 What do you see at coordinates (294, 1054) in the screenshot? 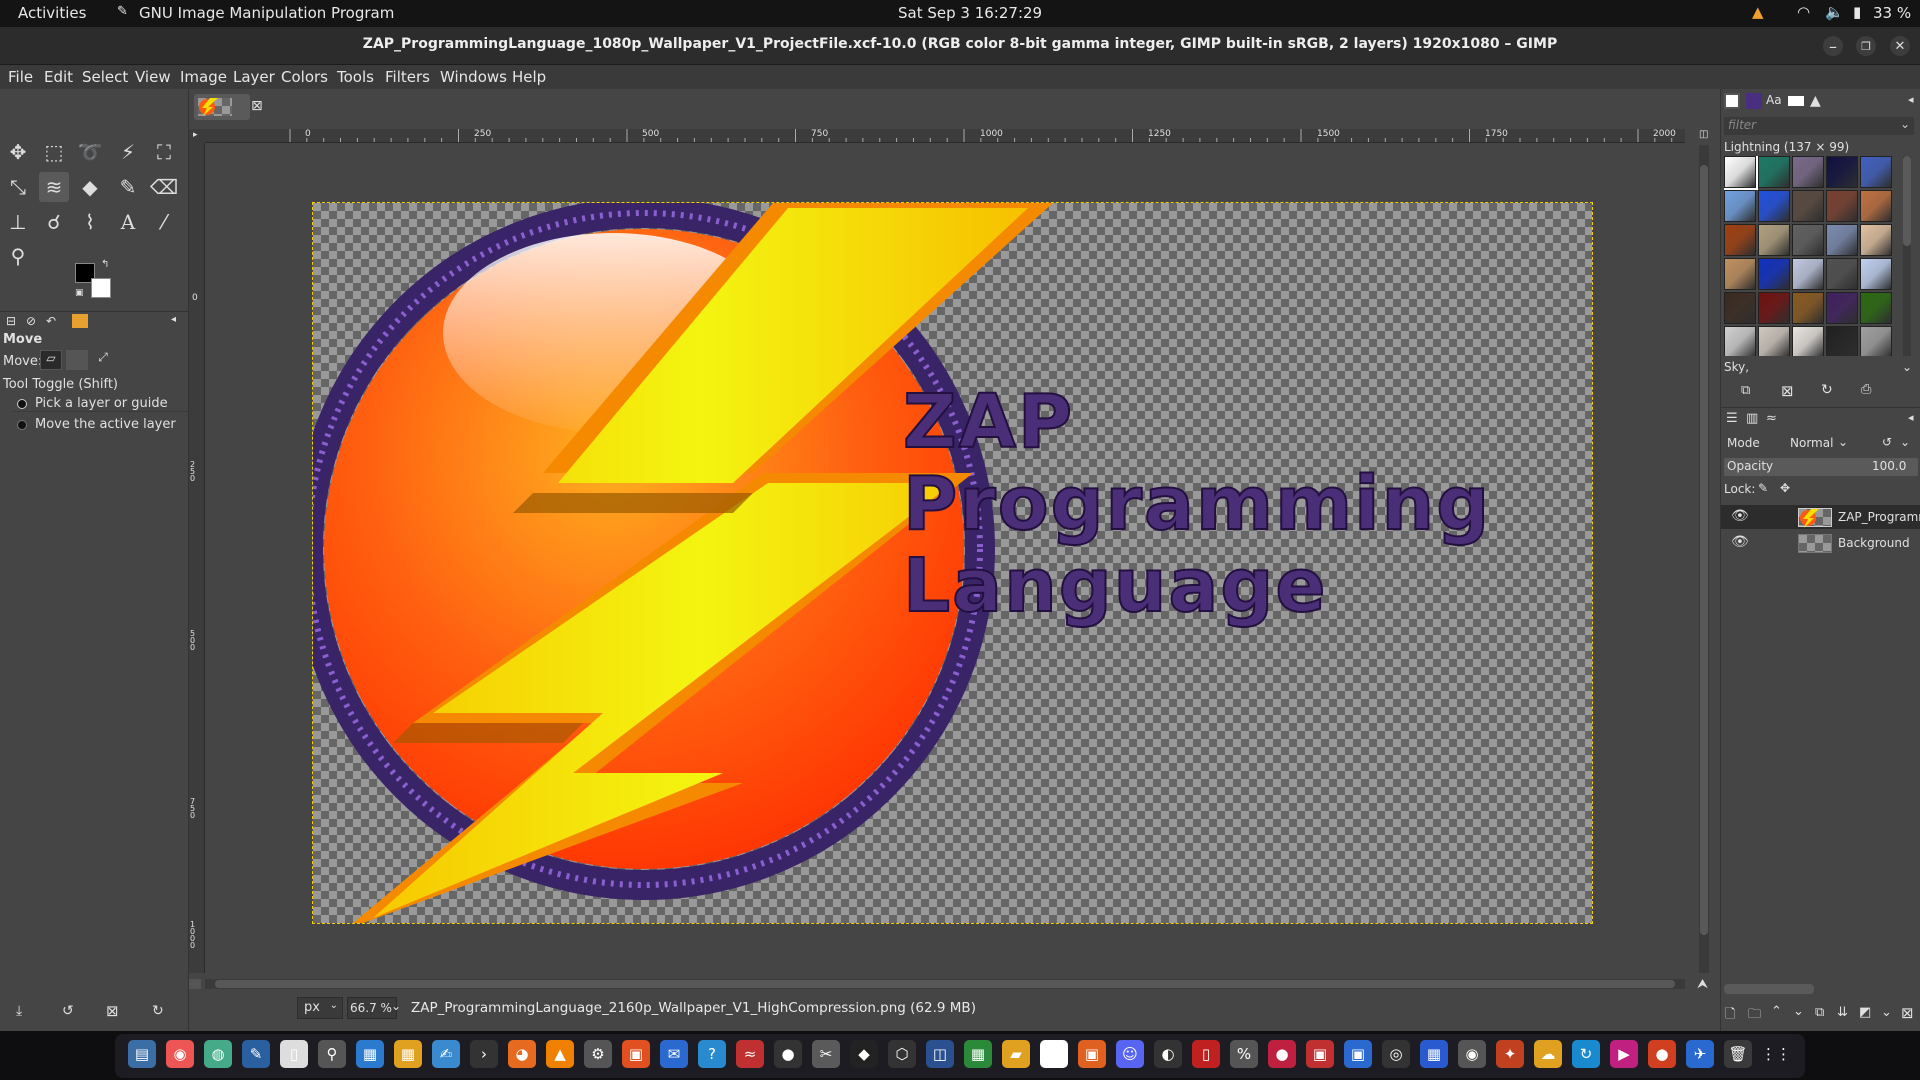
I see `notes-icon: ▯` at bounding box center [294, 1054].